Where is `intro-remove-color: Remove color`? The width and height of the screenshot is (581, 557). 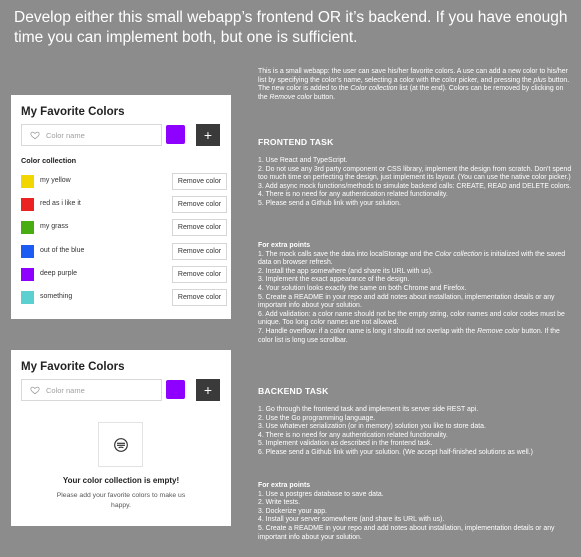 intro-remove-color: Remove color is located at coordinates (291, 97).